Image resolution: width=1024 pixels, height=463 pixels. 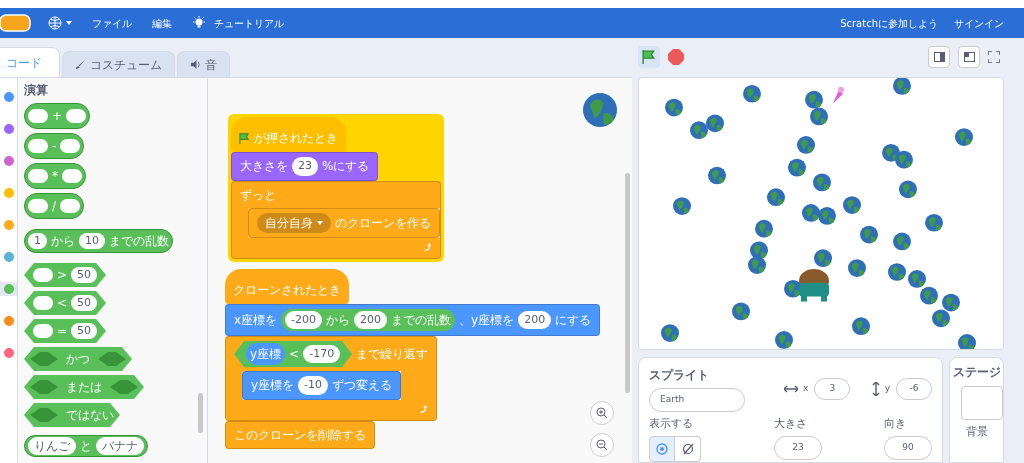 I want to click on boolean-reporter: y座標 < -170, so click(x=293, y=354).